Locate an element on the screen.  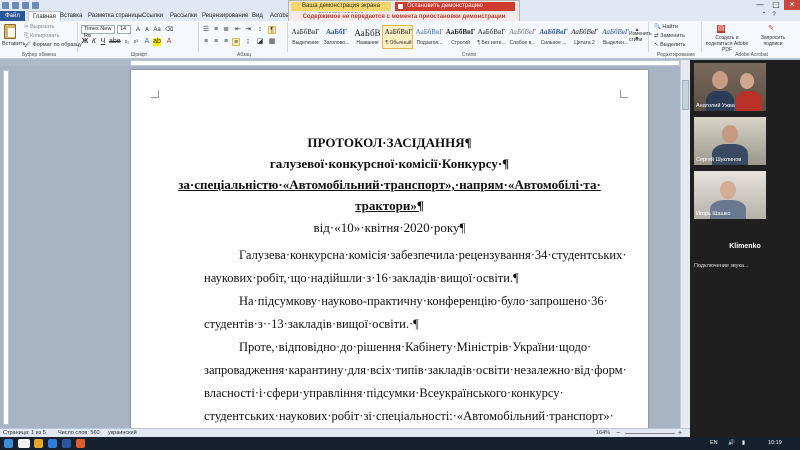
paste-icon is located at coordinates (10, 31).